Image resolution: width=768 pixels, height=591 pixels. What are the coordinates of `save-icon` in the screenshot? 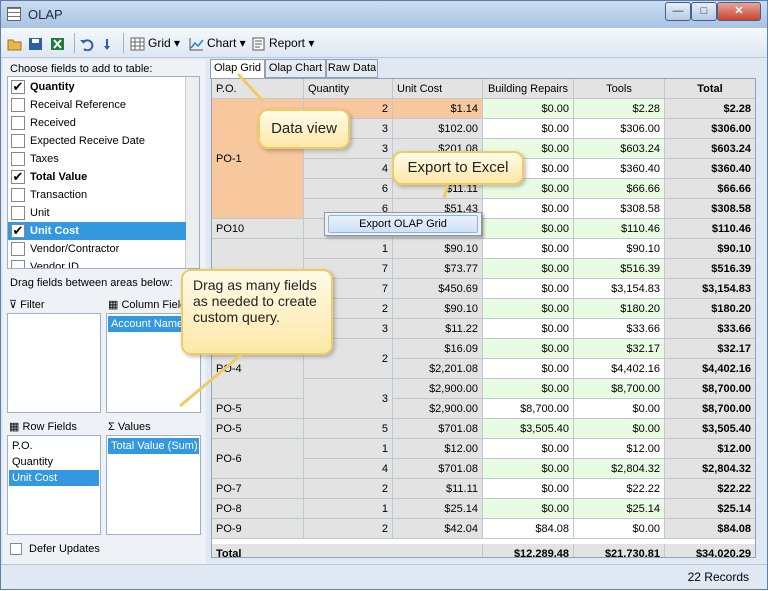 It's located at (37, 43).